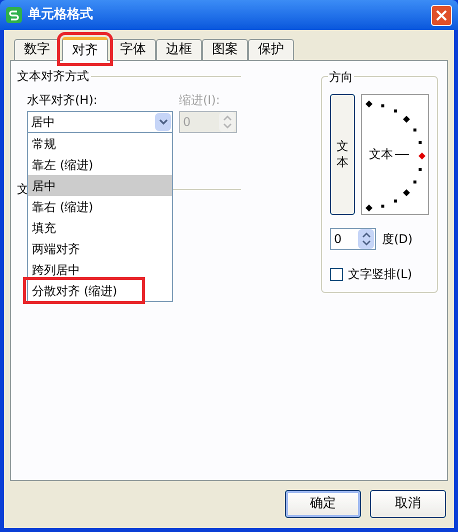  Describe the element at coordinates (133, 49) in the screenshot. I see `tab: 字体` at that location.